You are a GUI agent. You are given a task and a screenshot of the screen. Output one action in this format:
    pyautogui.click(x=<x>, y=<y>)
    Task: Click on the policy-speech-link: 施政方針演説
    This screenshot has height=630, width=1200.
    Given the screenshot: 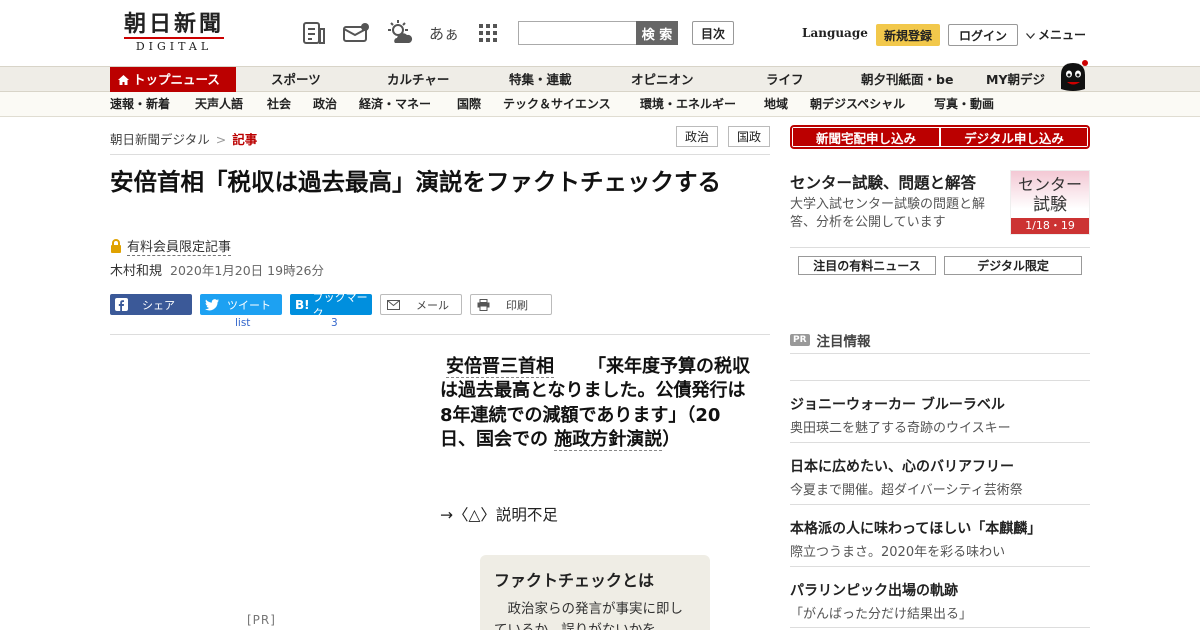 What is the action you would take?
    pyautogui.click(x=608, y=439)
    